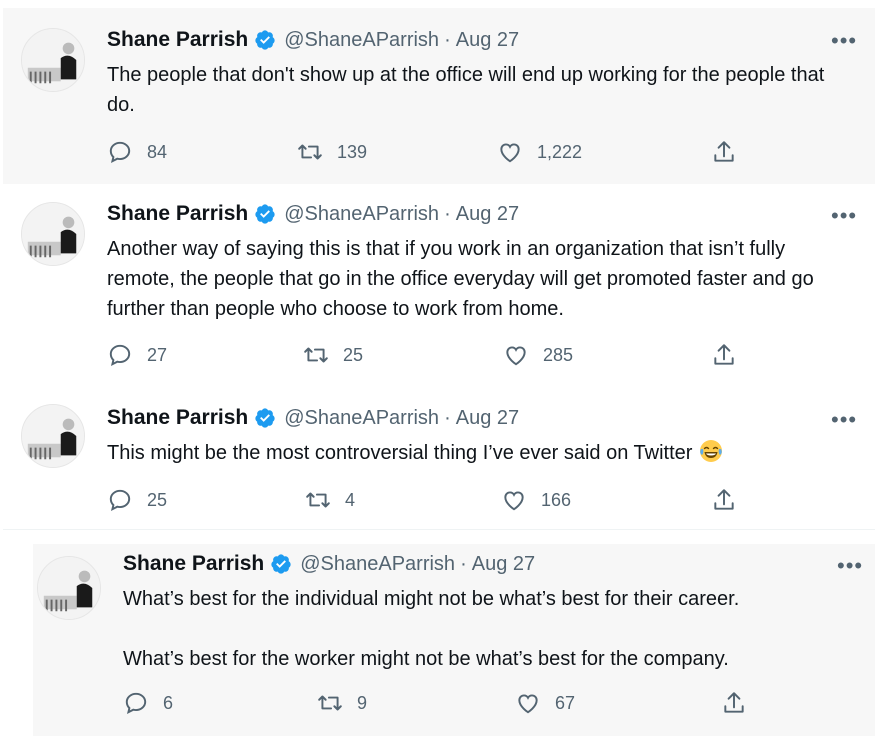  Describe the element at coordinates (362, 702) in the screenshot. I see `retweet-count: 9` at that location.